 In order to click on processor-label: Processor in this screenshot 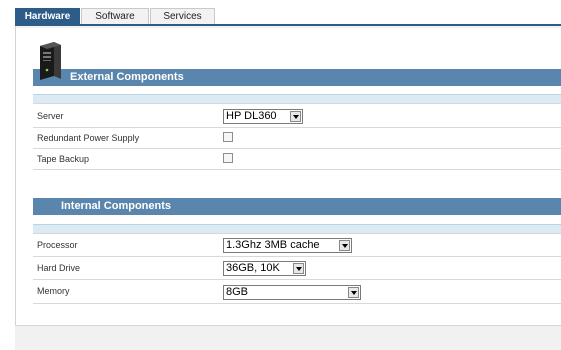, I will do `click(57, 245)`.